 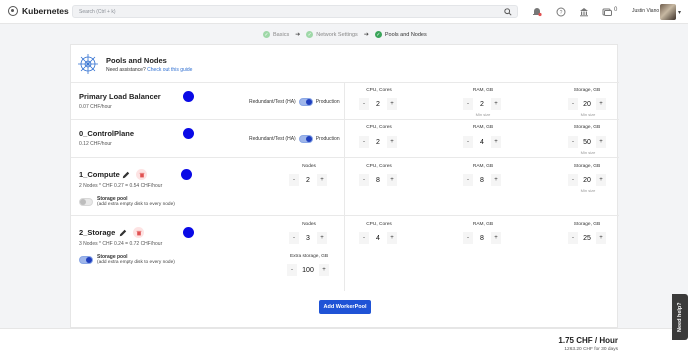 What do you see at coordinates (537, 12) in the screenshot?
I see `notification-bell-icon` at bounding box center [537, 12].